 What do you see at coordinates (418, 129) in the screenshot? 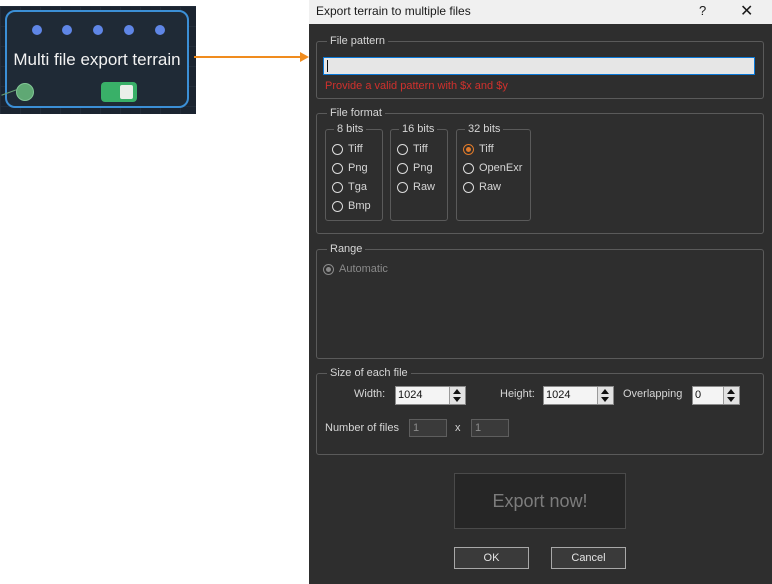
I see `format-16bits-legend: 16 bits` at bounding box center [418, 129].